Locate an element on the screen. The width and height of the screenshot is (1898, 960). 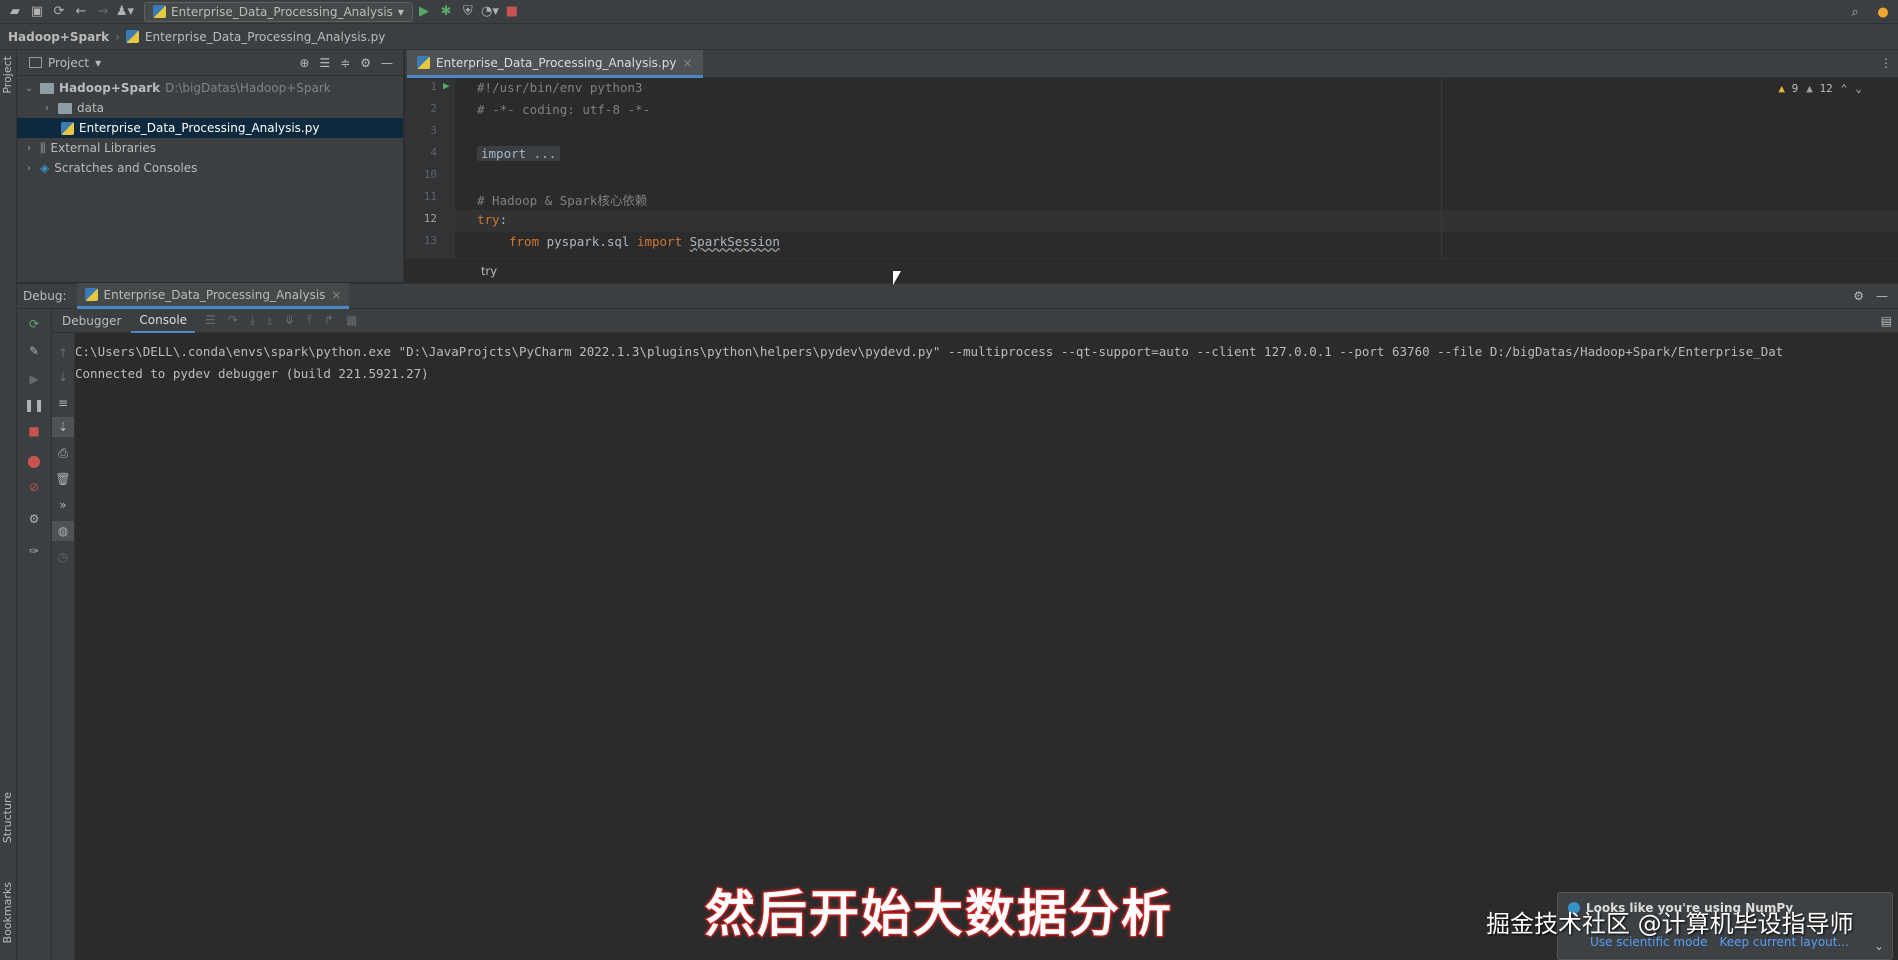
video-subtitle: 然后开始大数据分析 is located at coordinates (938, 914).